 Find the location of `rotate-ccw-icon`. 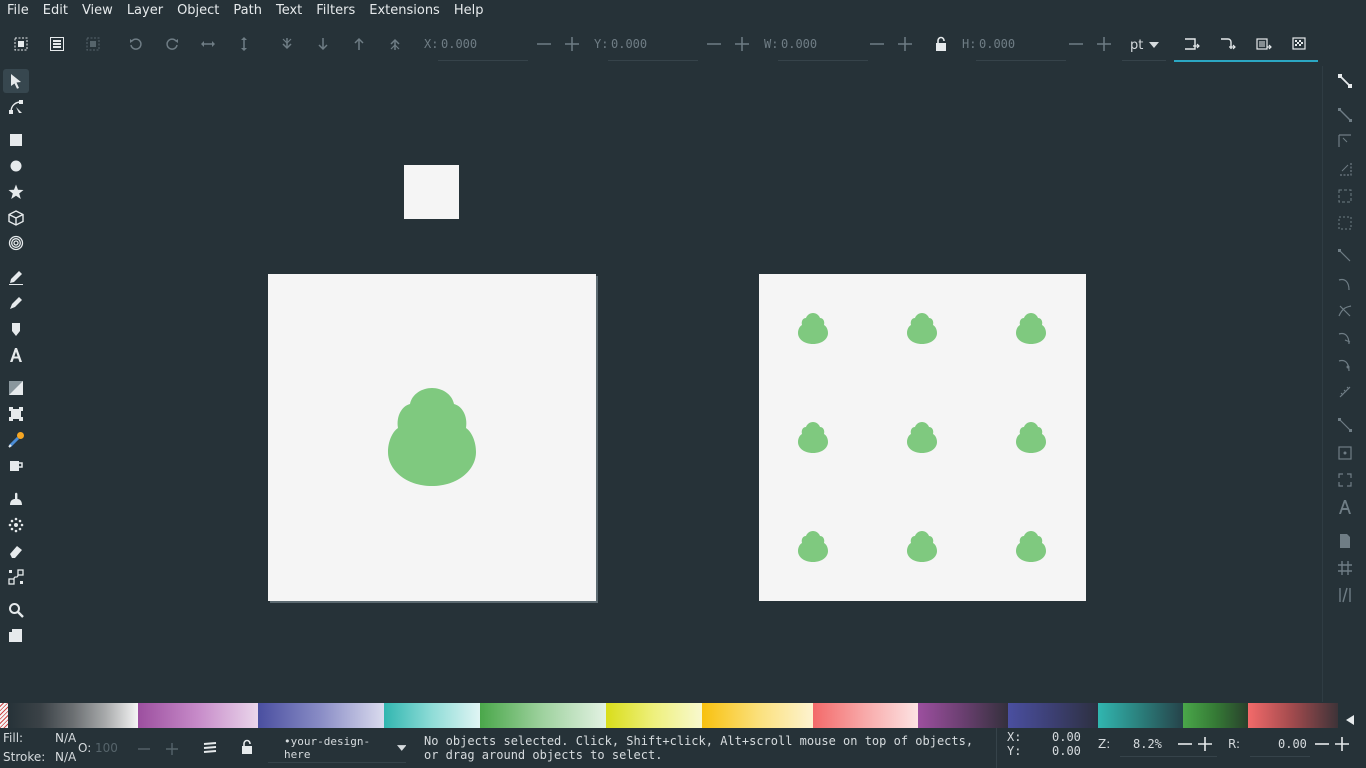

rotate-ccw-icon is located at coordinates (136, 44).